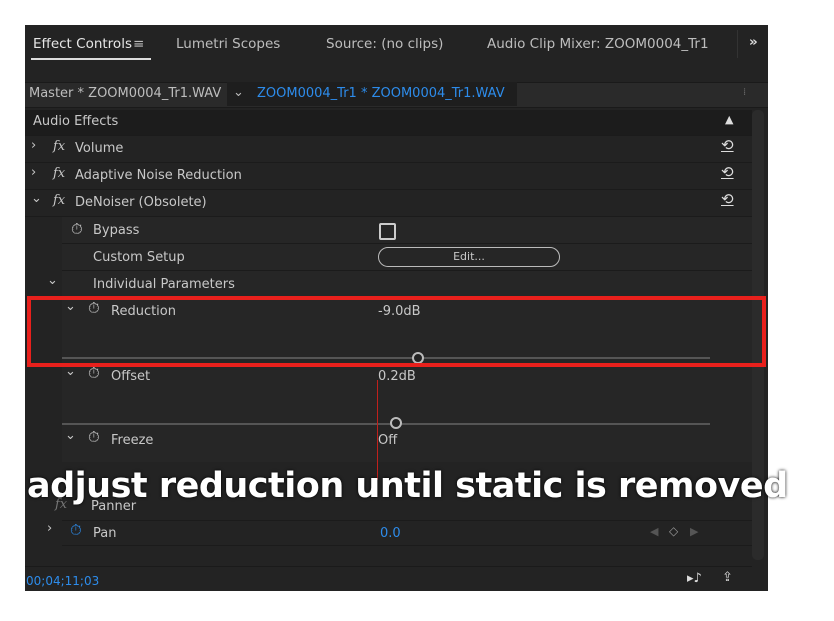 The image size is (834, 621). I want to click on effect-denoiser: DeNoiser (Obsolete), so click(141, 202).